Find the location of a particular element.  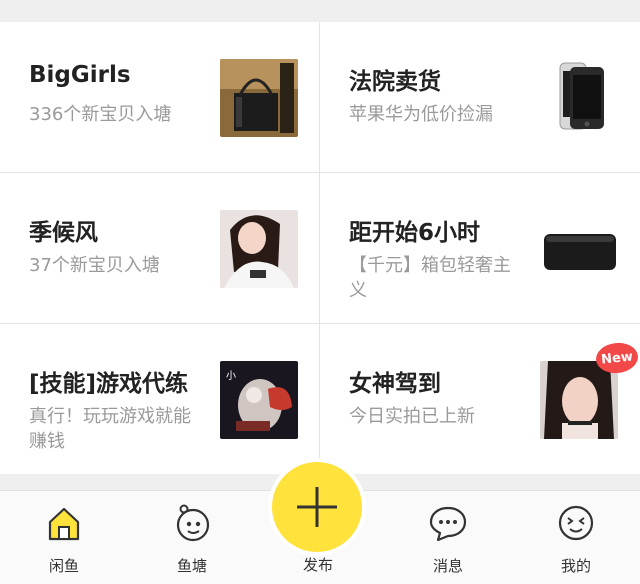

pond-title: 距开始6小时 is located at coordinates (415, 233).